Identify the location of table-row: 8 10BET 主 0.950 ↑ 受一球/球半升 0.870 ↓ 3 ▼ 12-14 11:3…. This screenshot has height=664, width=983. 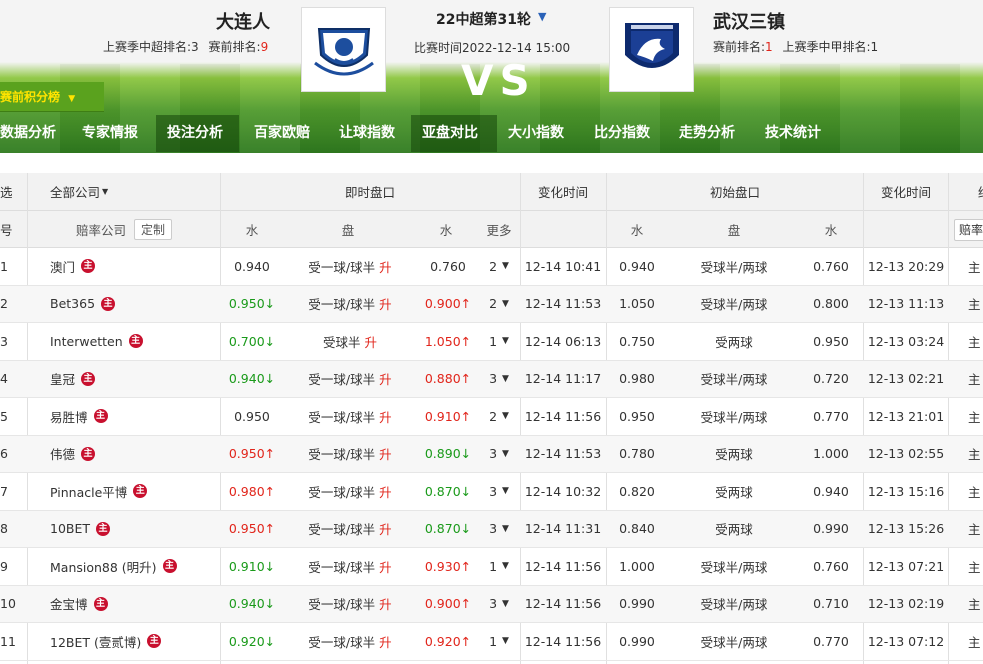
(491, 529).